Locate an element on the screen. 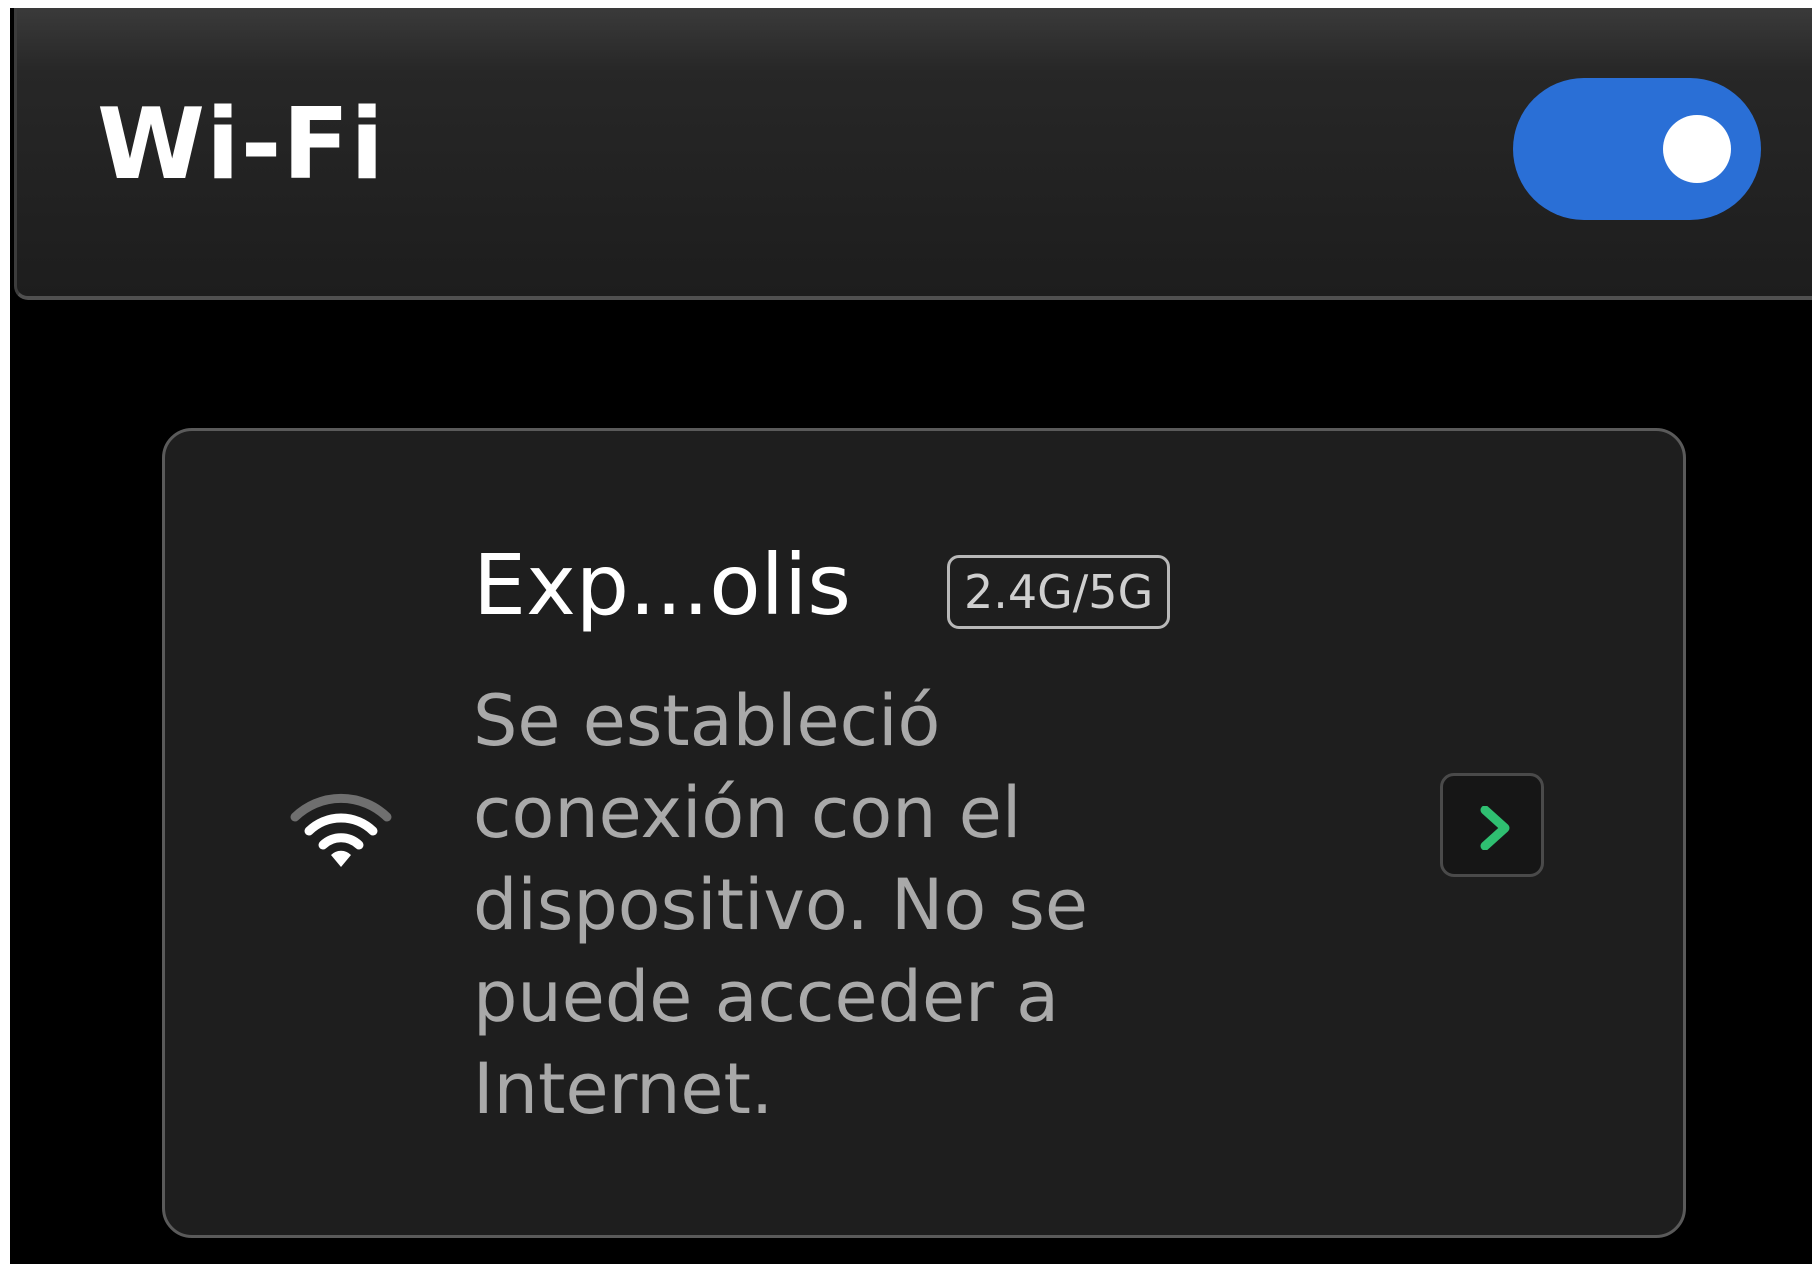 The height and width of the screenshot is (1264, 1812). wifi-signal-icon is located at coordinates (341, 829).